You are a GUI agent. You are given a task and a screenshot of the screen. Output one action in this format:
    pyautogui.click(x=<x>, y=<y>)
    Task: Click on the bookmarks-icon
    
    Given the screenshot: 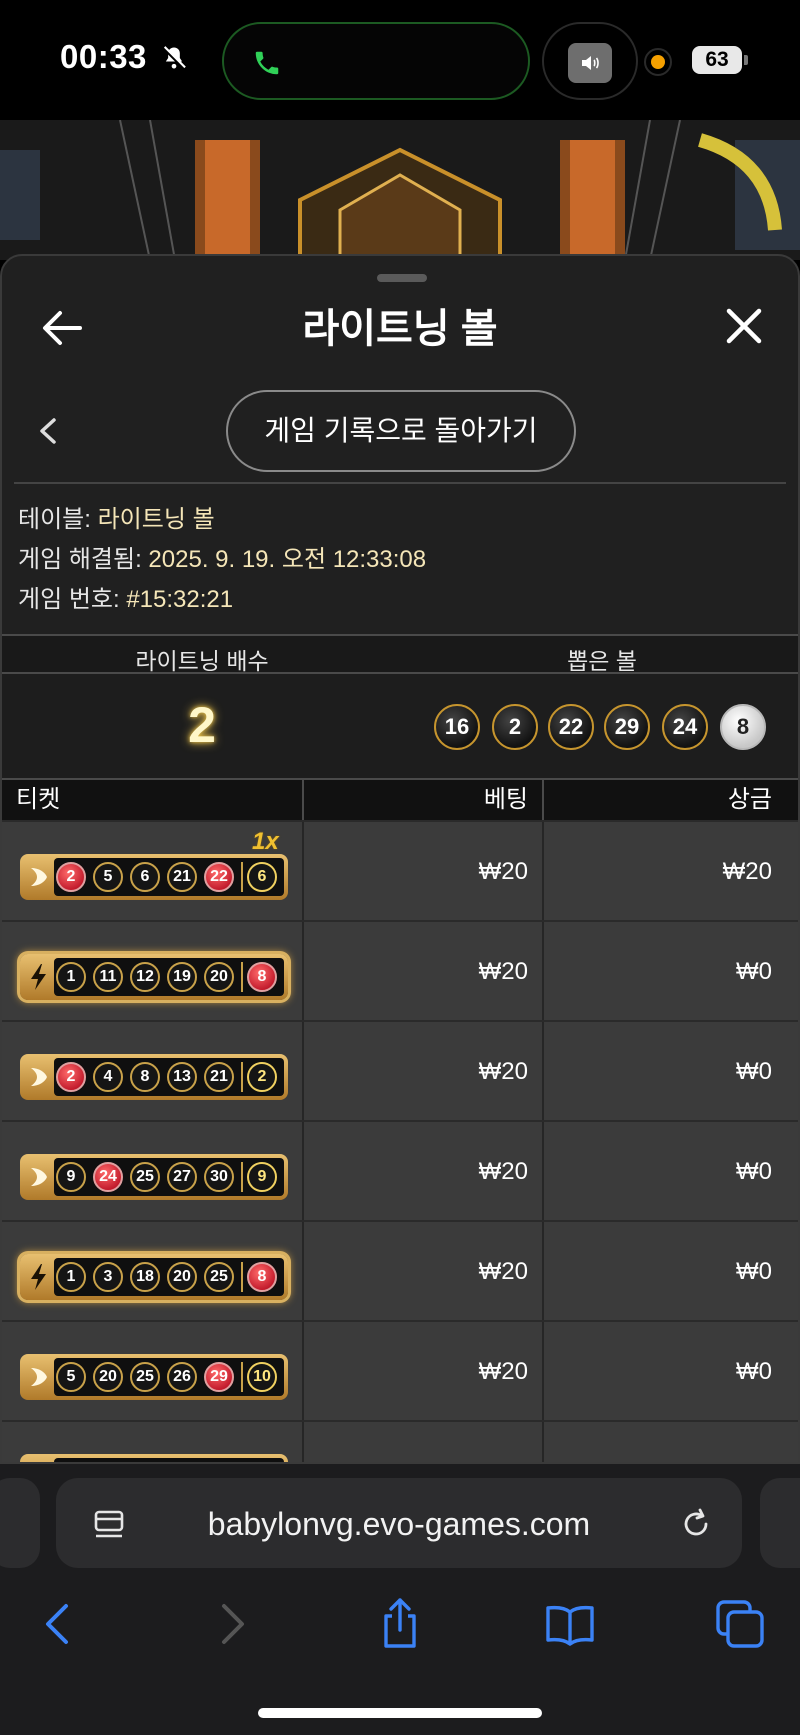 What is the action you would take?
    pyautogui.click(x=570, y=1624)
    